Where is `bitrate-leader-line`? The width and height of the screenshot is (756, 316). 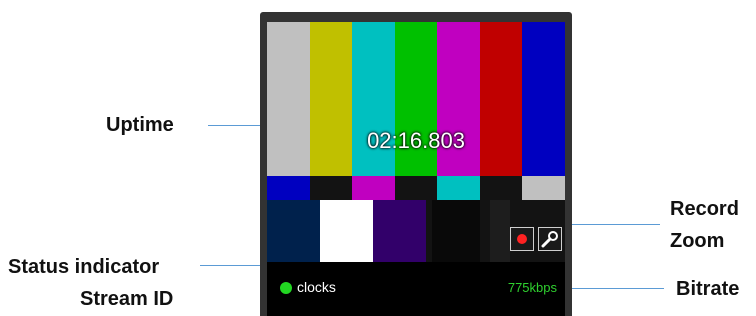 bitrate-leader-line is located at coordinates (616, 288).